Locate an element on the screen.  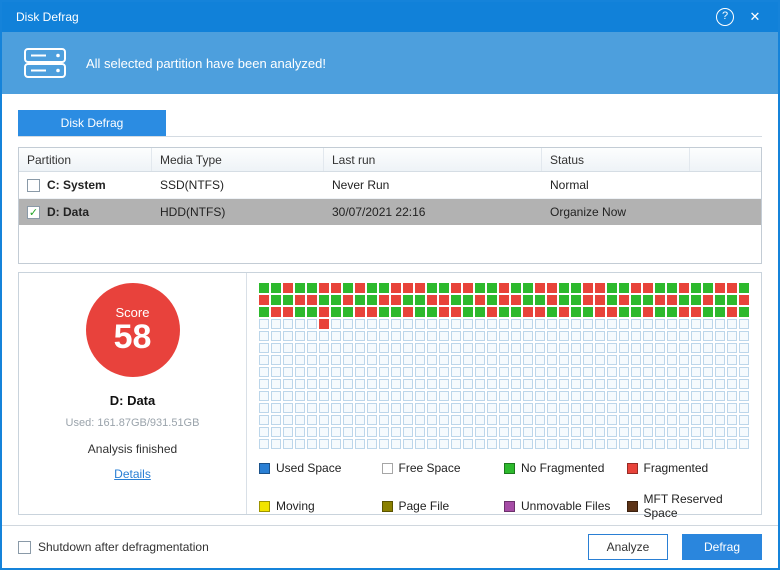
summary-used: Used: 161.87GB/931.51GB is located at coordinates (132, 423).